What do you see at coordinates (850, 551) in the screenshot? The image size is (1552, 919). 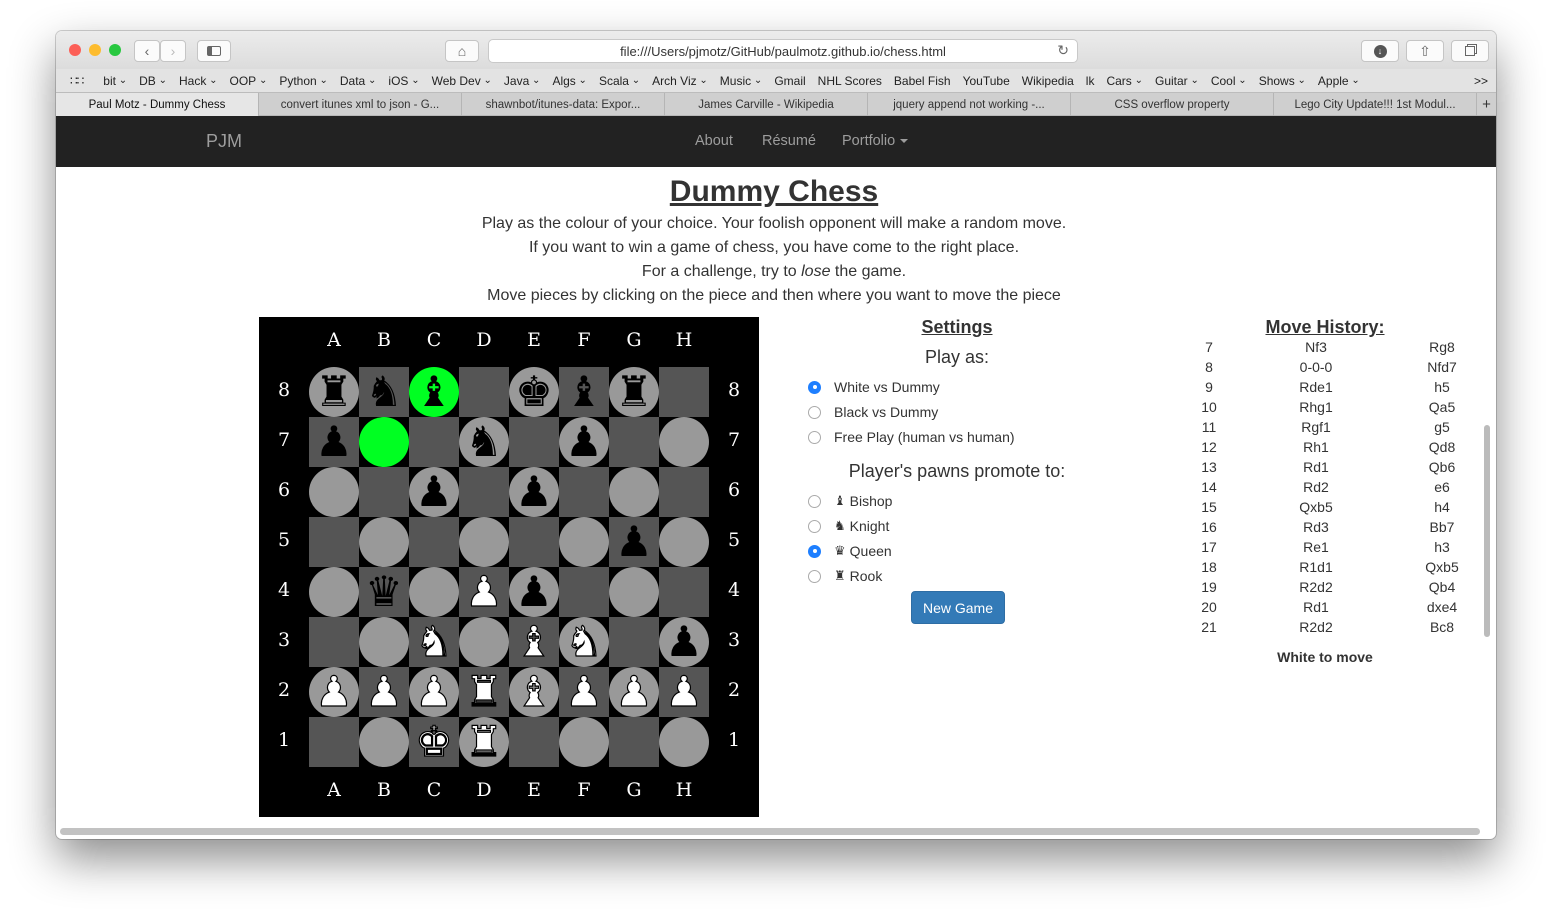 I see `promote-option: ♛ Queen` at bounding box center [850, 551].